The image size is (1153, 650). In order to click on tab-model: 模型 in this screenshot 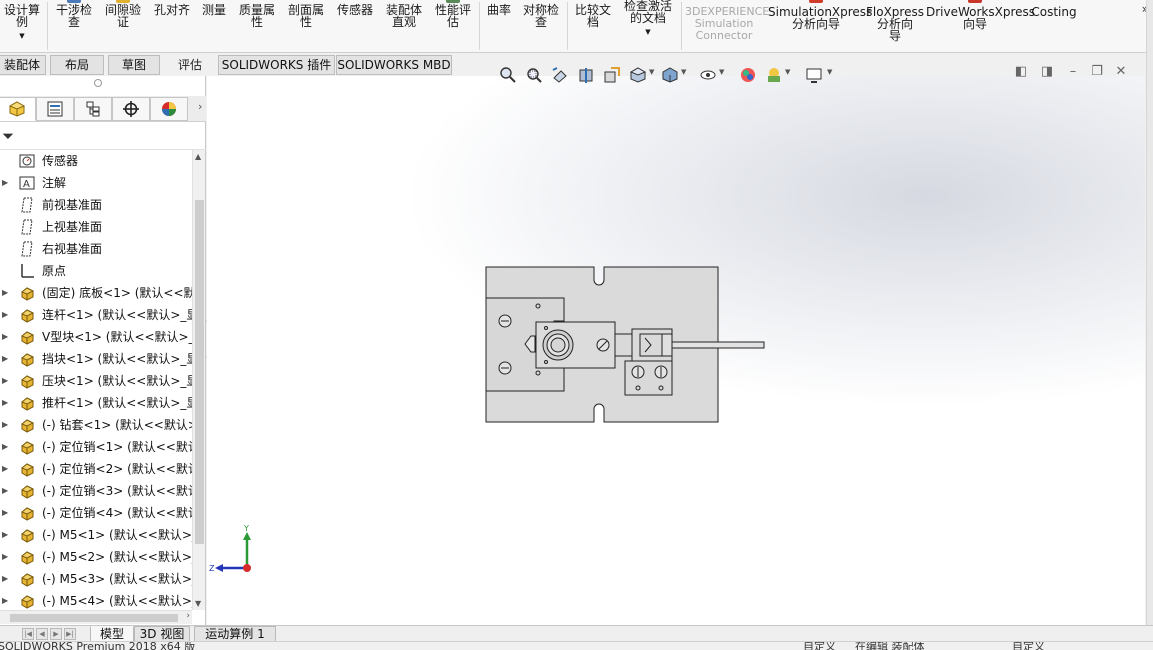, I will do `click(112, 634)`.